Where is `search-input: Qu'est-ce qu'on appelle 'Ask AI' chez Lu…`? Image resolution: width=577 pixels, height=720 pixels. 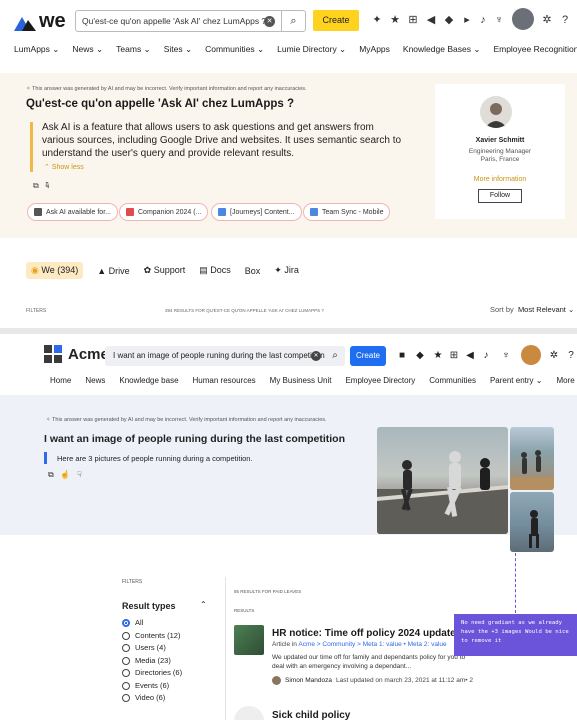 search-input: Qu'est-ce qu'on appelle 'Ask AI' chez Lu… is located at coordinates (190, 21).